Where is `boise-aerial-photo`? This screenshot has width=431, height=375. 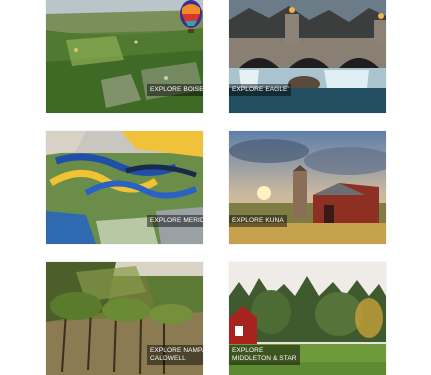 boise-aerial-photo is located at coordinates (124, 56).